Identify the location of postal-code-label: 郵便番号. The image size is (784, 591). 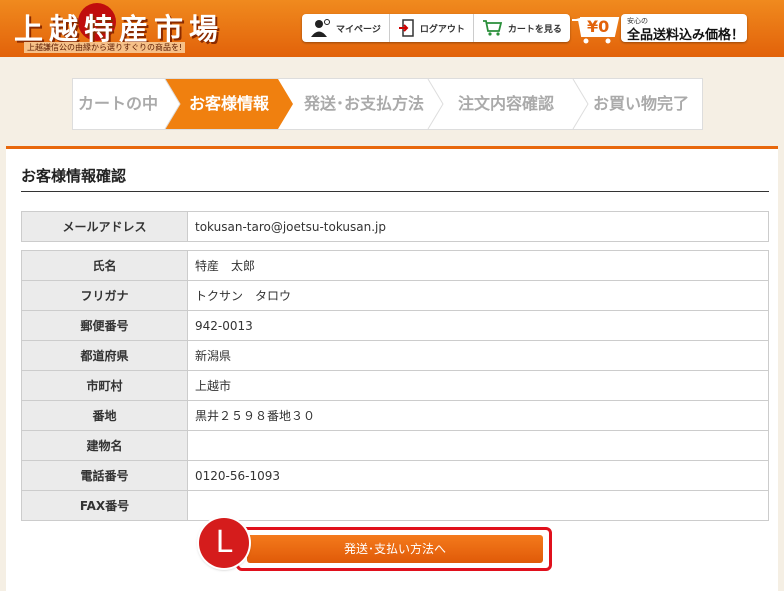
(104, 325).